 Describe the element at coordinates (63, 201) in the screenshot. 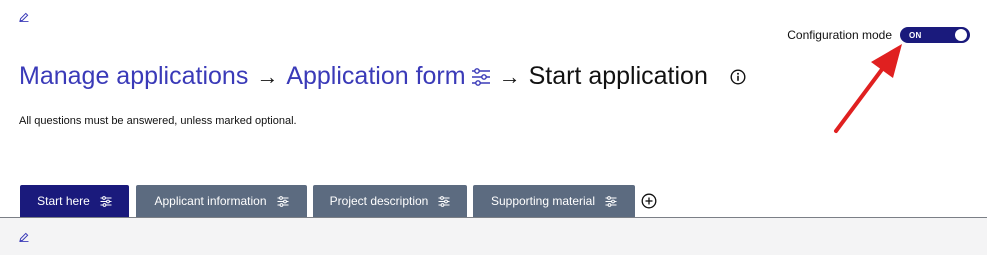

I see `tab-label: Start here` at that location.